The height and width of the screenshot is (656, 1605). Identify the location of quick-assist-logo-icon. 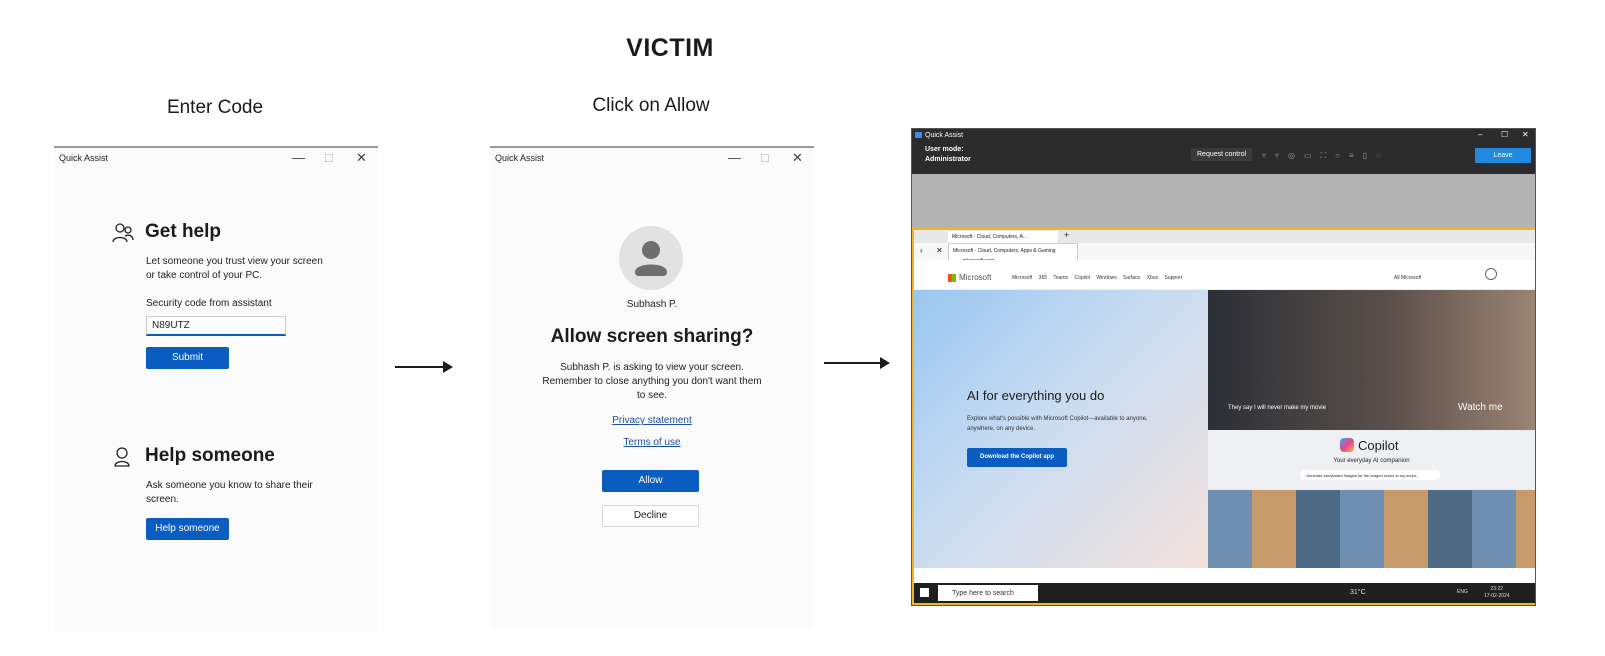
(918, 135).